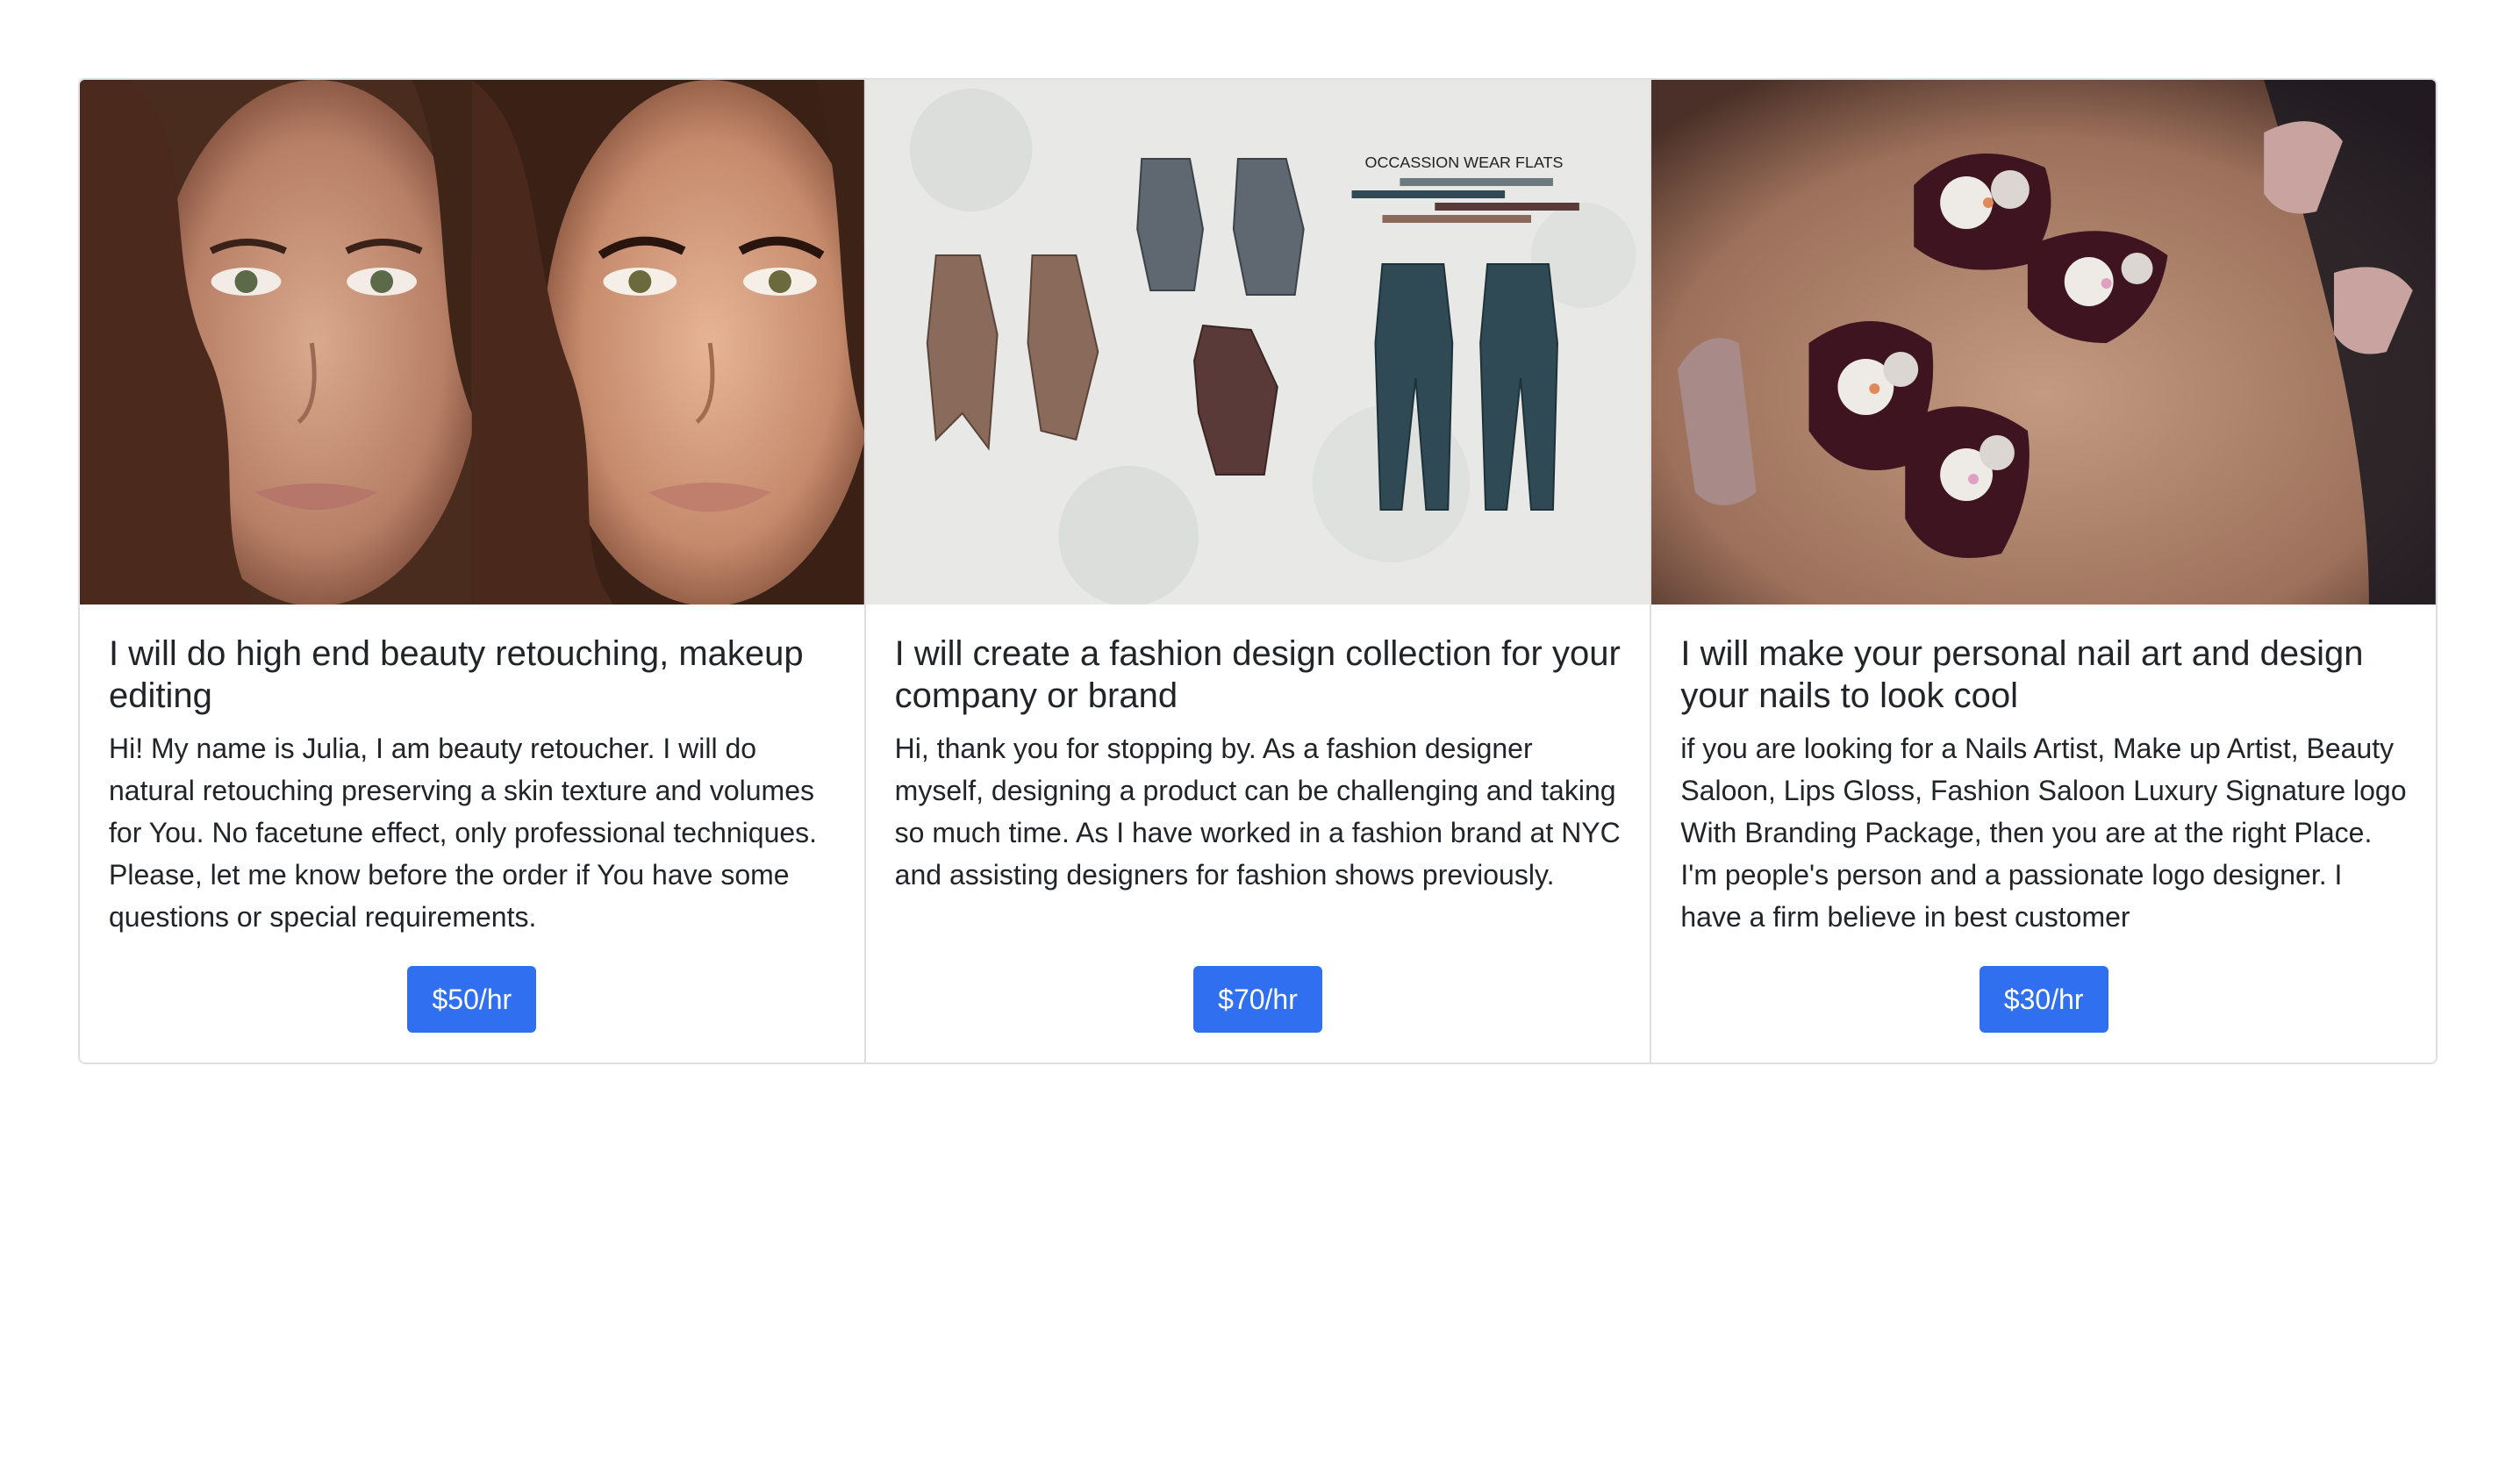  I want to click on card-image-nails, so click(2043, 342).